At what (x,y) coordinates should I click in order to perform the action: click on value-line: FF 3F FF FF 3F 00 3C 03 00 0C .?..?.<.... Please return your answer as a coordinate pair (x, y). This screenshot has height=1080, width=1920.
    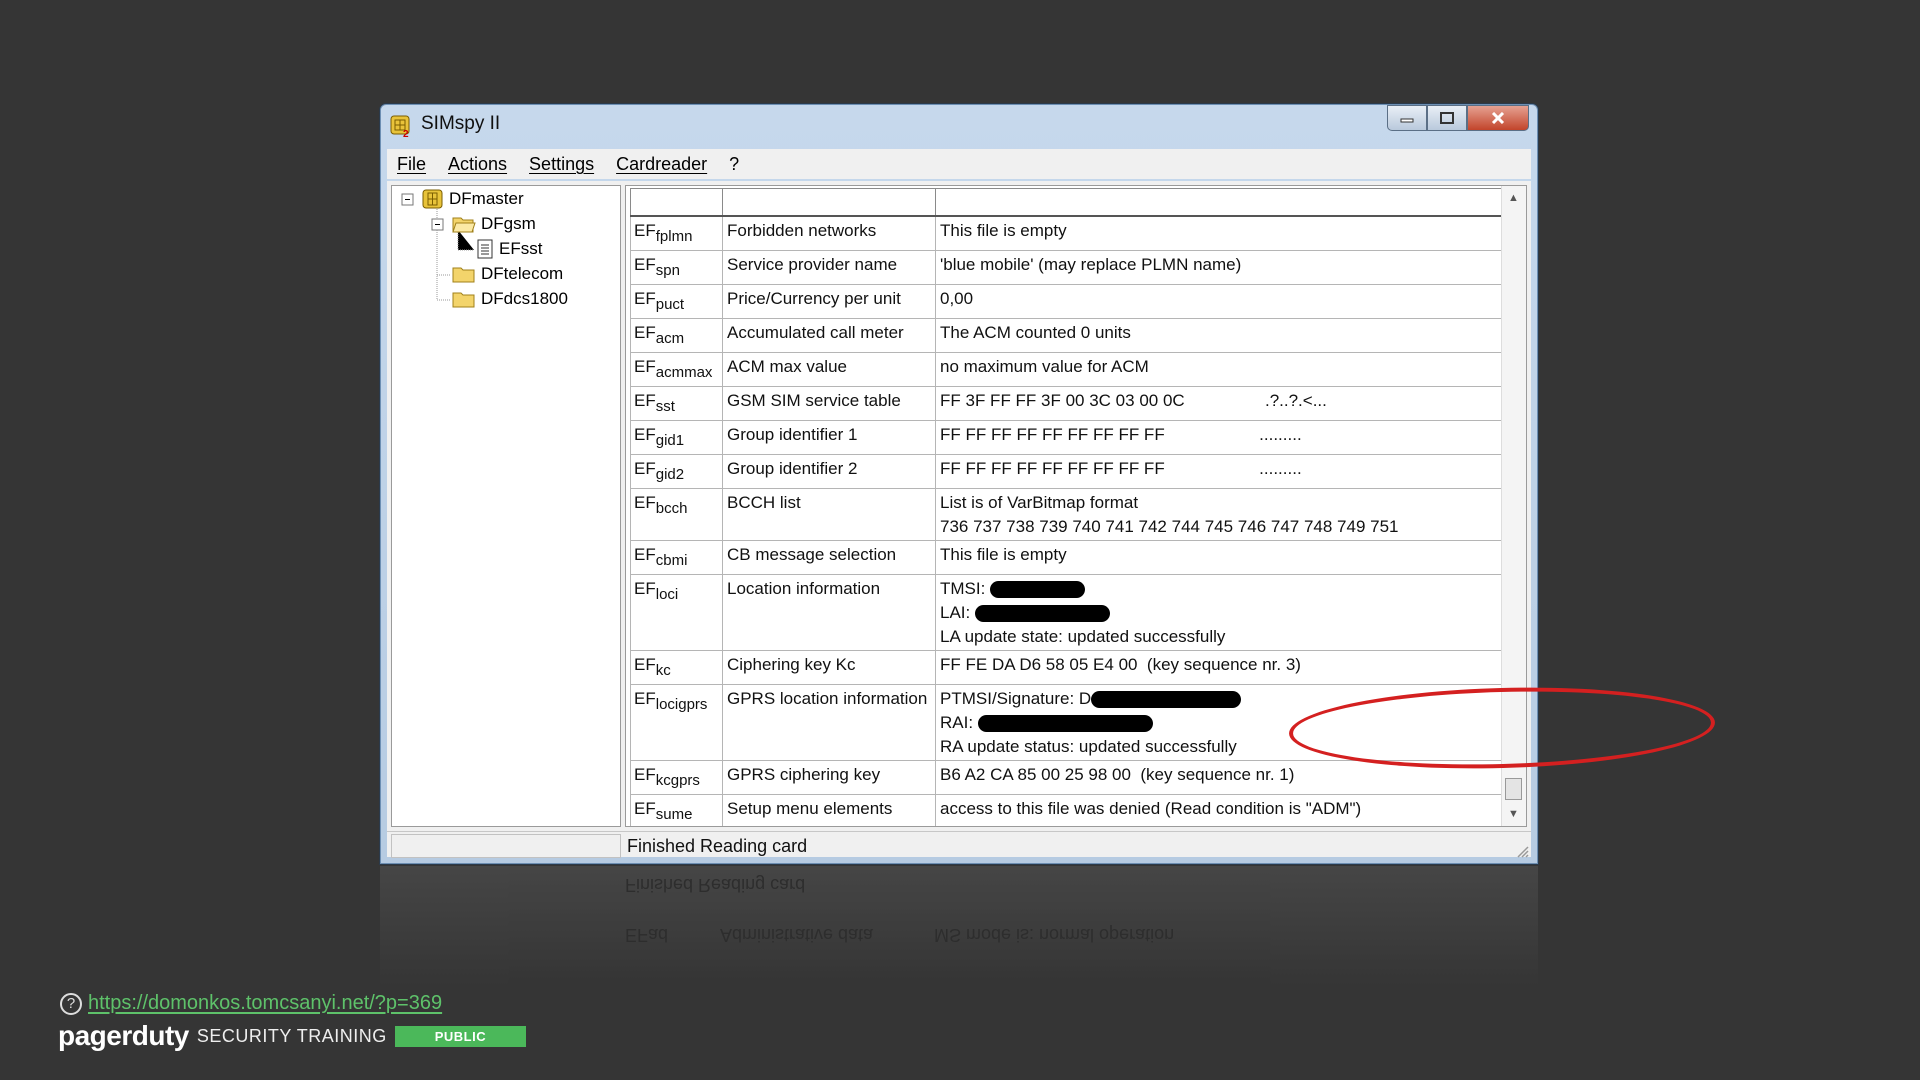
    Looking at the image, I should click on (1133, 400).